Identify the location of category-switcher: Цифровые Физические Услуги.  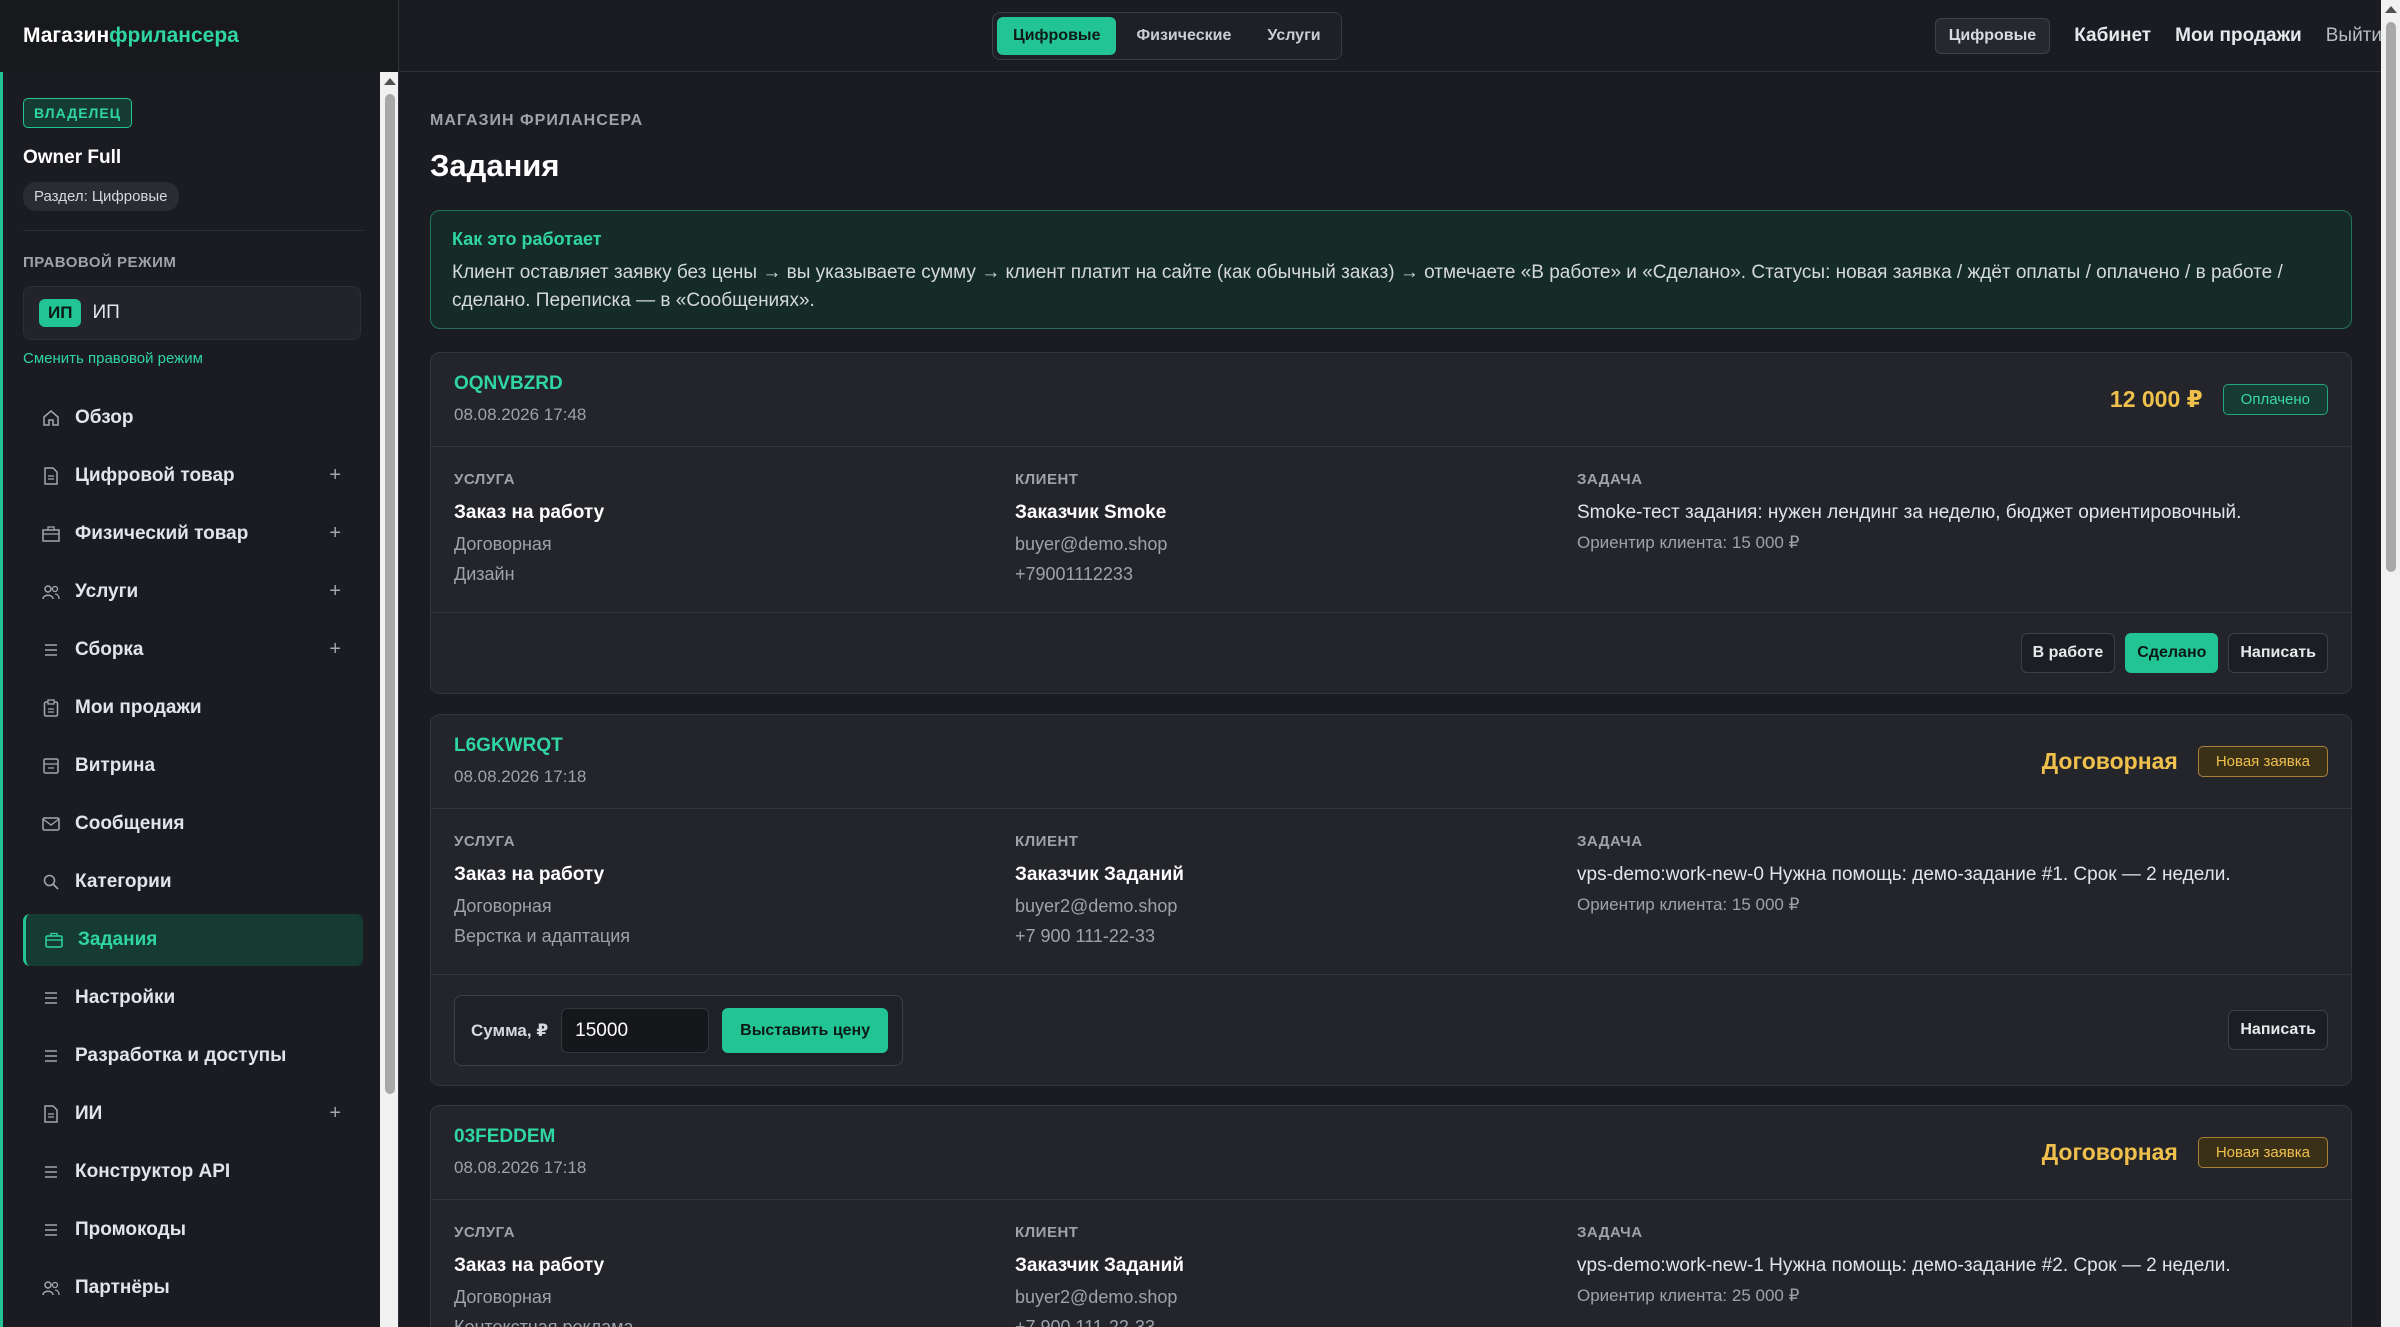
(1167, 36).